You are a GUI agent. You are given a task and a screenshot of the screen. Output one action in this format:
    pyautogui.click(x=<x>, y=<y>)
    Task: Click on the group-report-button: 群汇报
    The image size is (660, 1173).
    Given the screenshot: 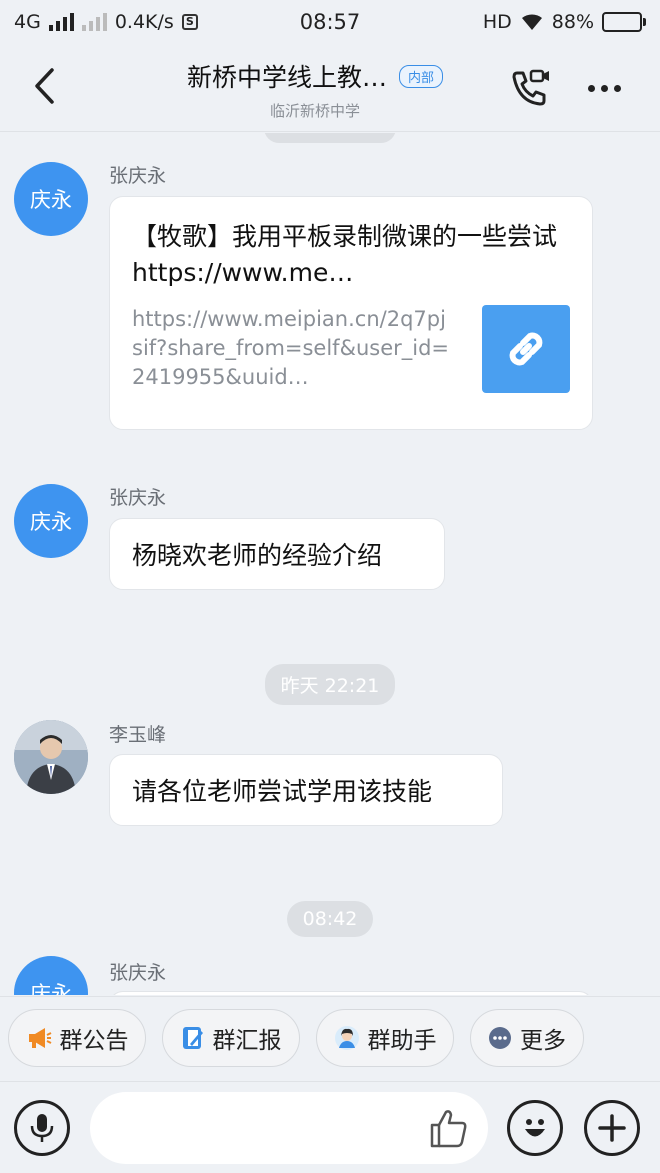 What is the action you would take?
    pyautogui.click(x=231, y=1038)
    